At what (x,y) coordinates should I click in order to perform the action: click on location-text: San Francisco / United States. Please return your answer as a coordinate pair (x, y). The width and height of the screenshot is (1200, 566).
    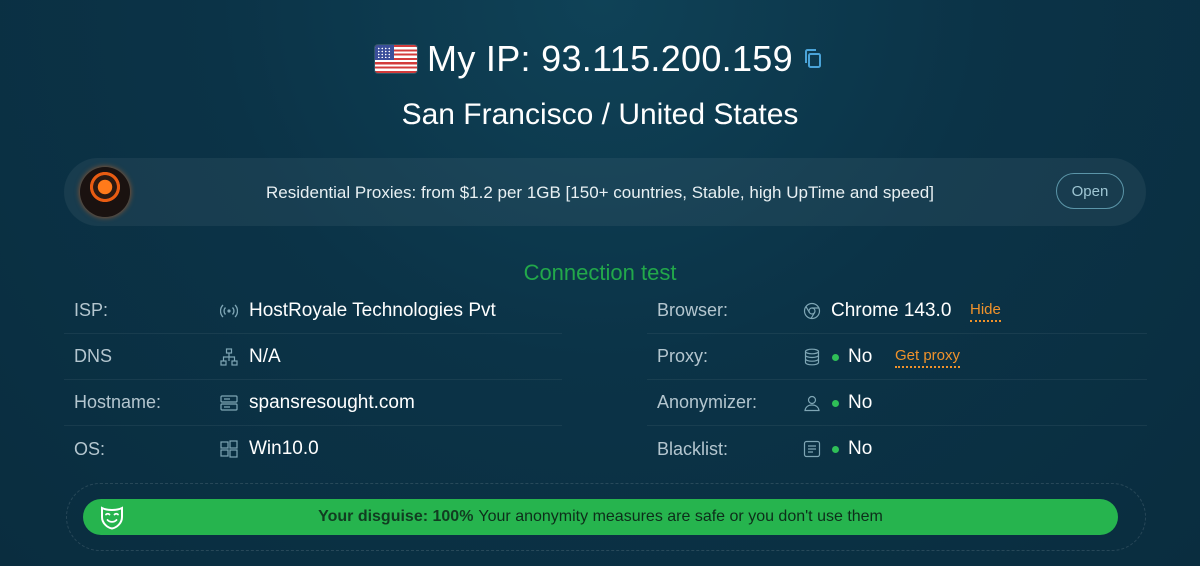
    Looking at the image, I should click on (600, 114).